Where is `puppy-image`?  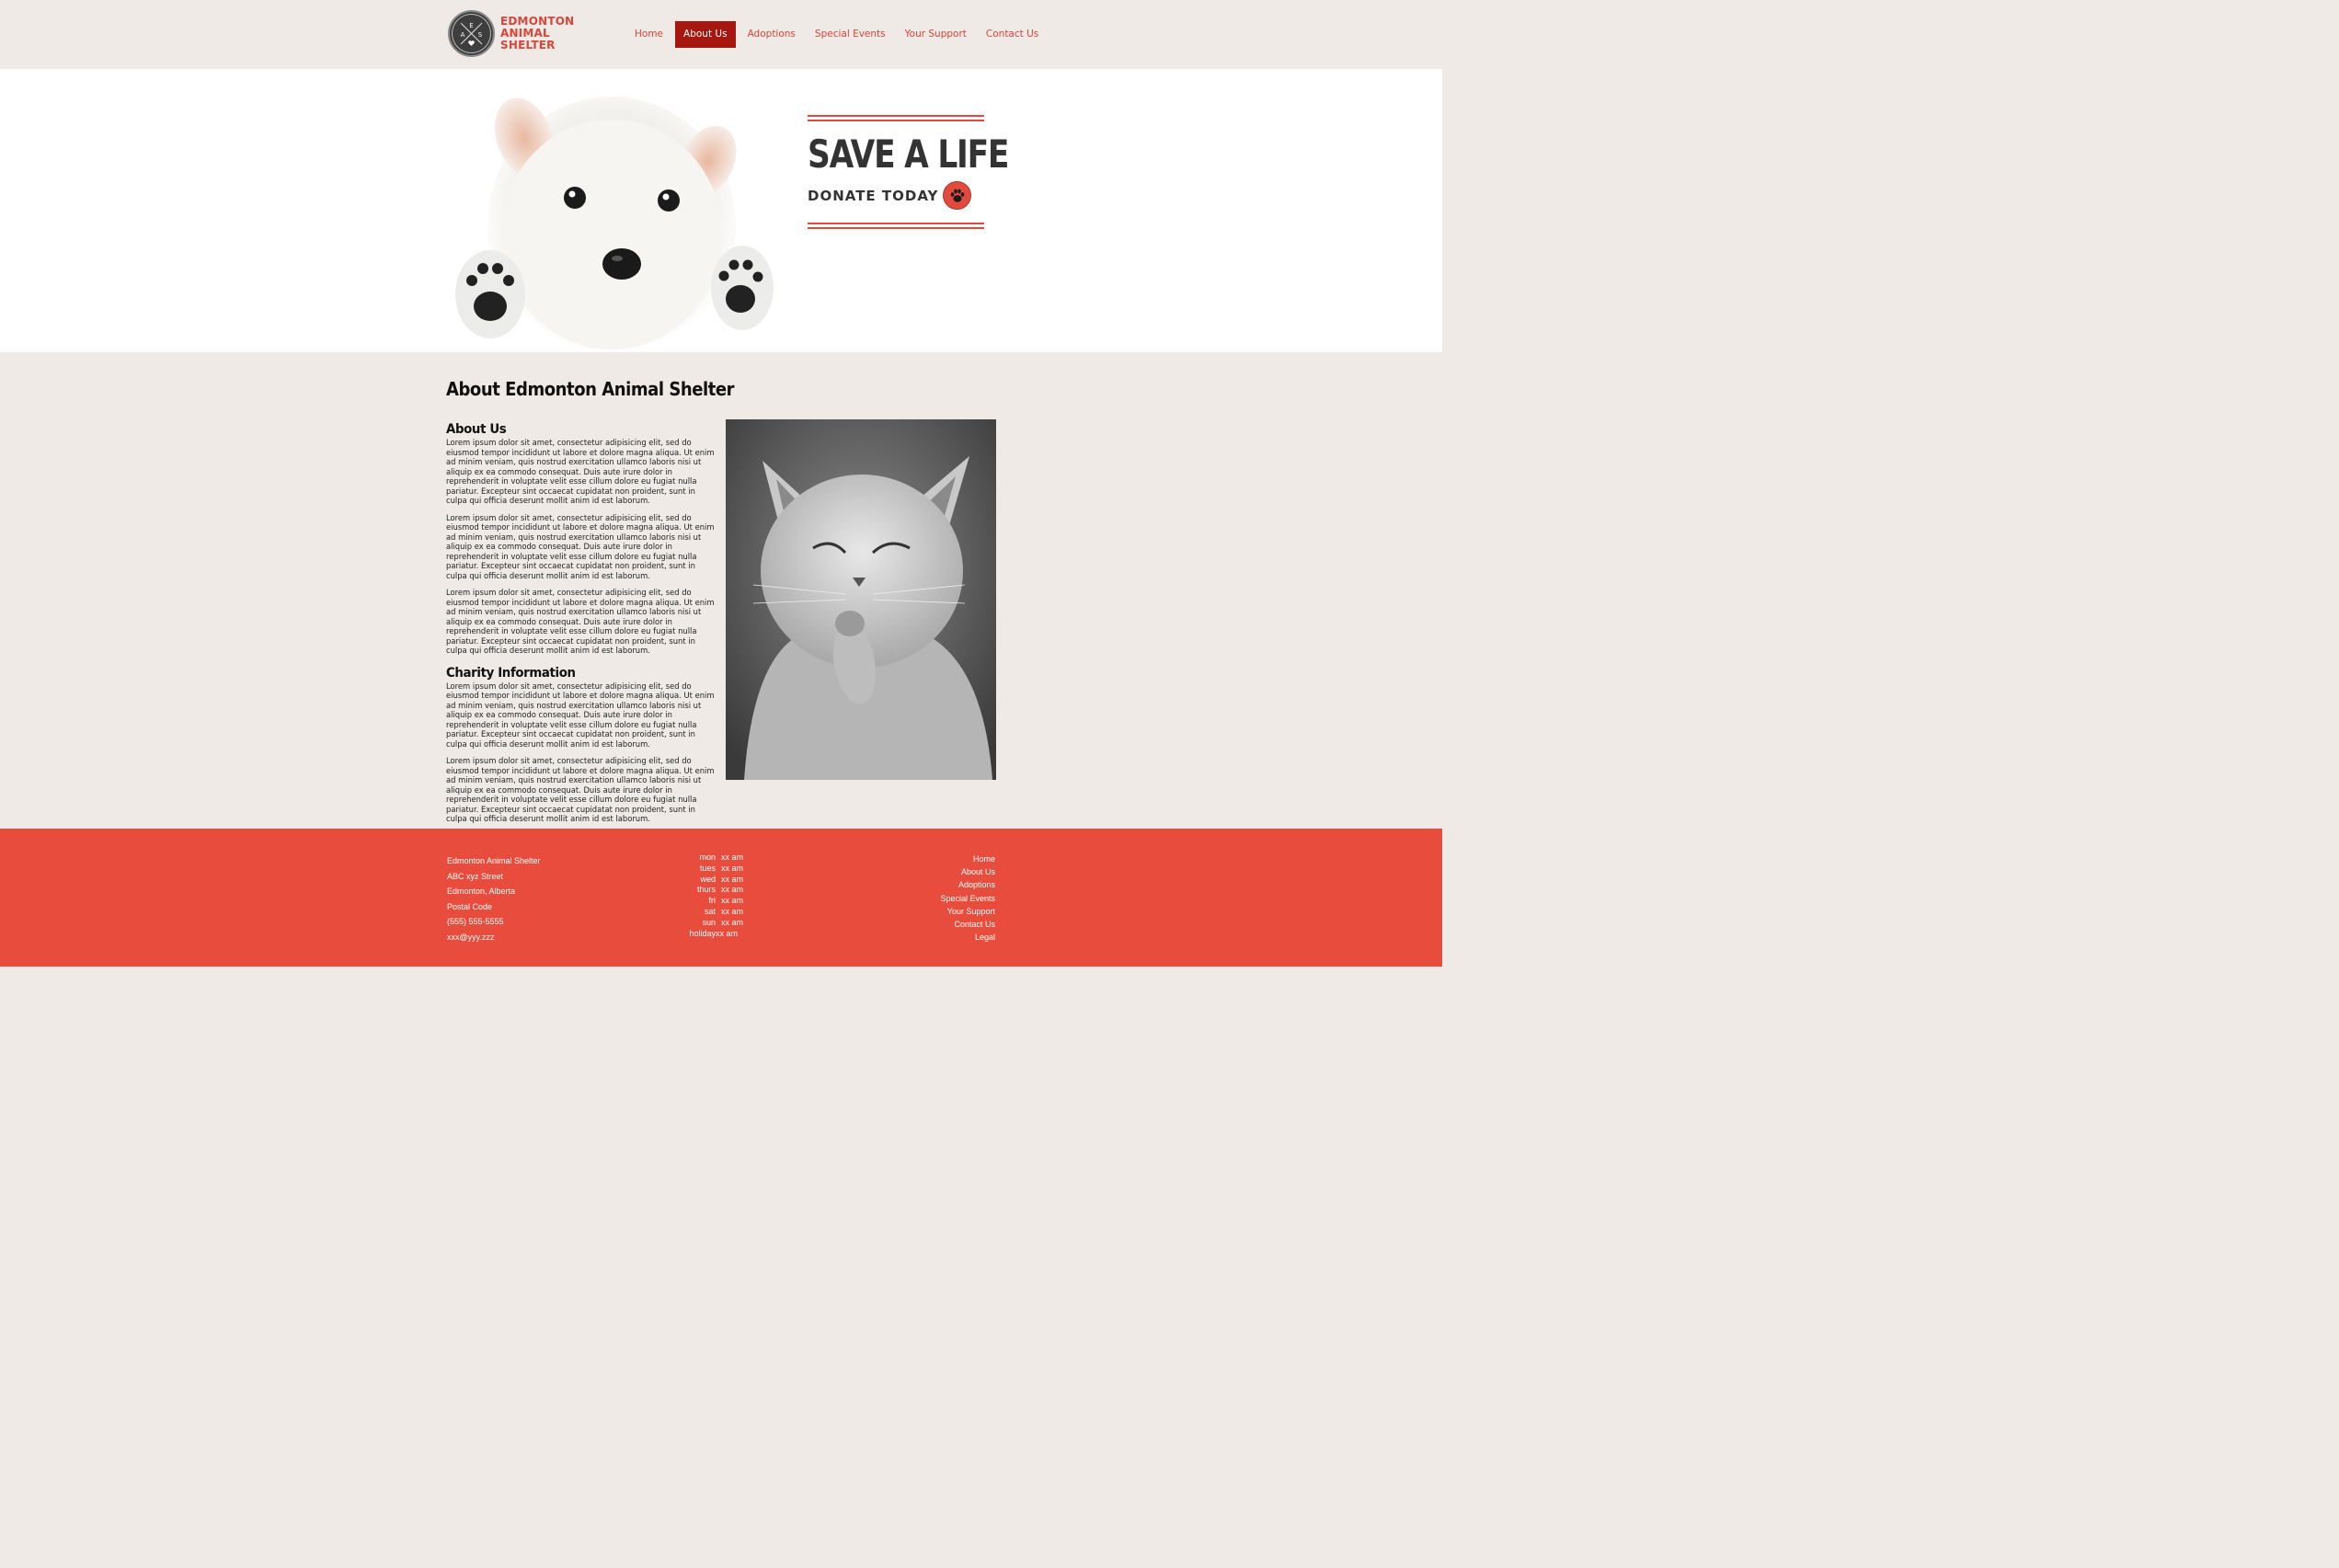
puppy-image is located at coordinates (615, 224).